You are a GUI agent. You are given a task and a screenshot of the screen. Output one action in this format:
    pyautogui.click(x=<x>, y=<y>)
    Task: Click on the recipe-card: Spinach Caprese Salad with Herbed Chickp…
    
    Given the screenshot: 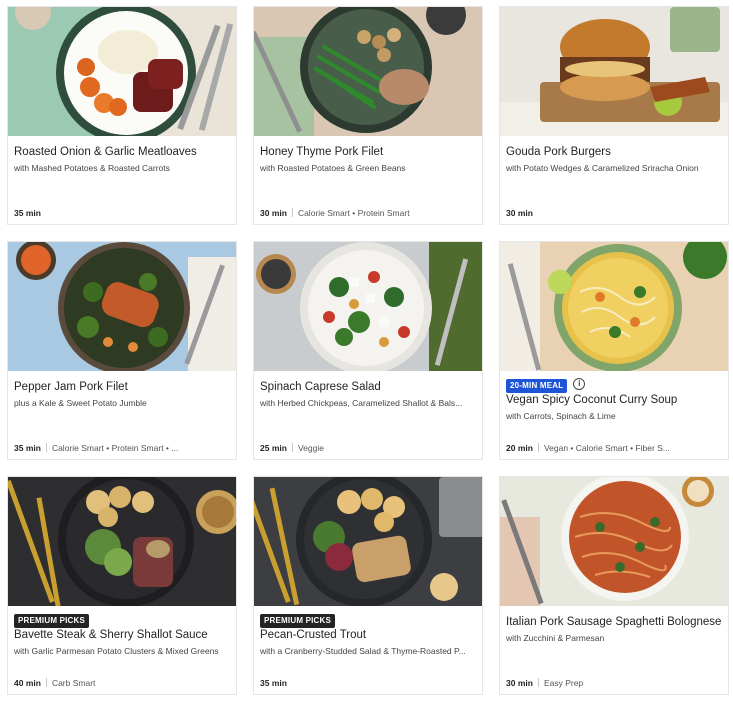 What is the action you would take?
    pyautogui.click(x=368, y=350)
    